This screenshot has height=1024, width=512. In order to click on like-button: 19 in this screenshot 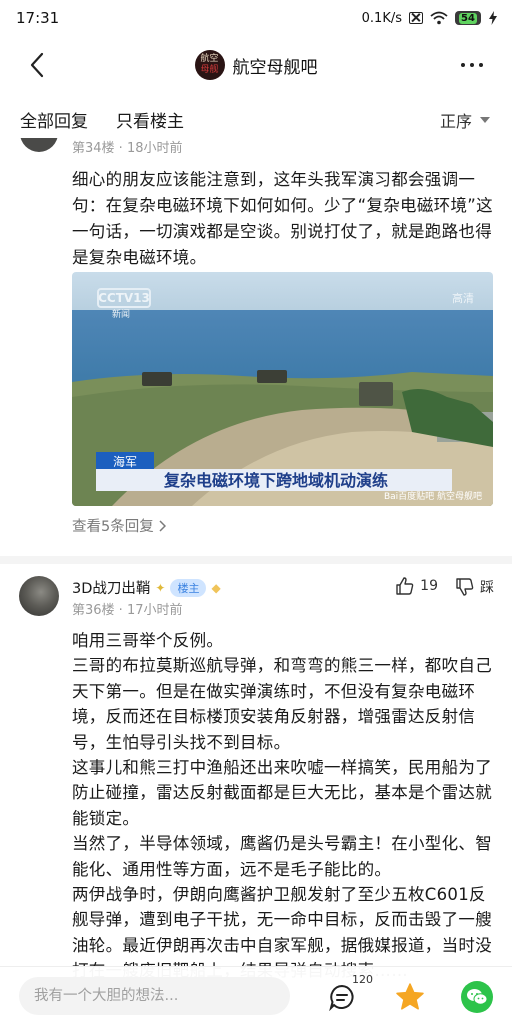, I will do `click(417, 586)`.